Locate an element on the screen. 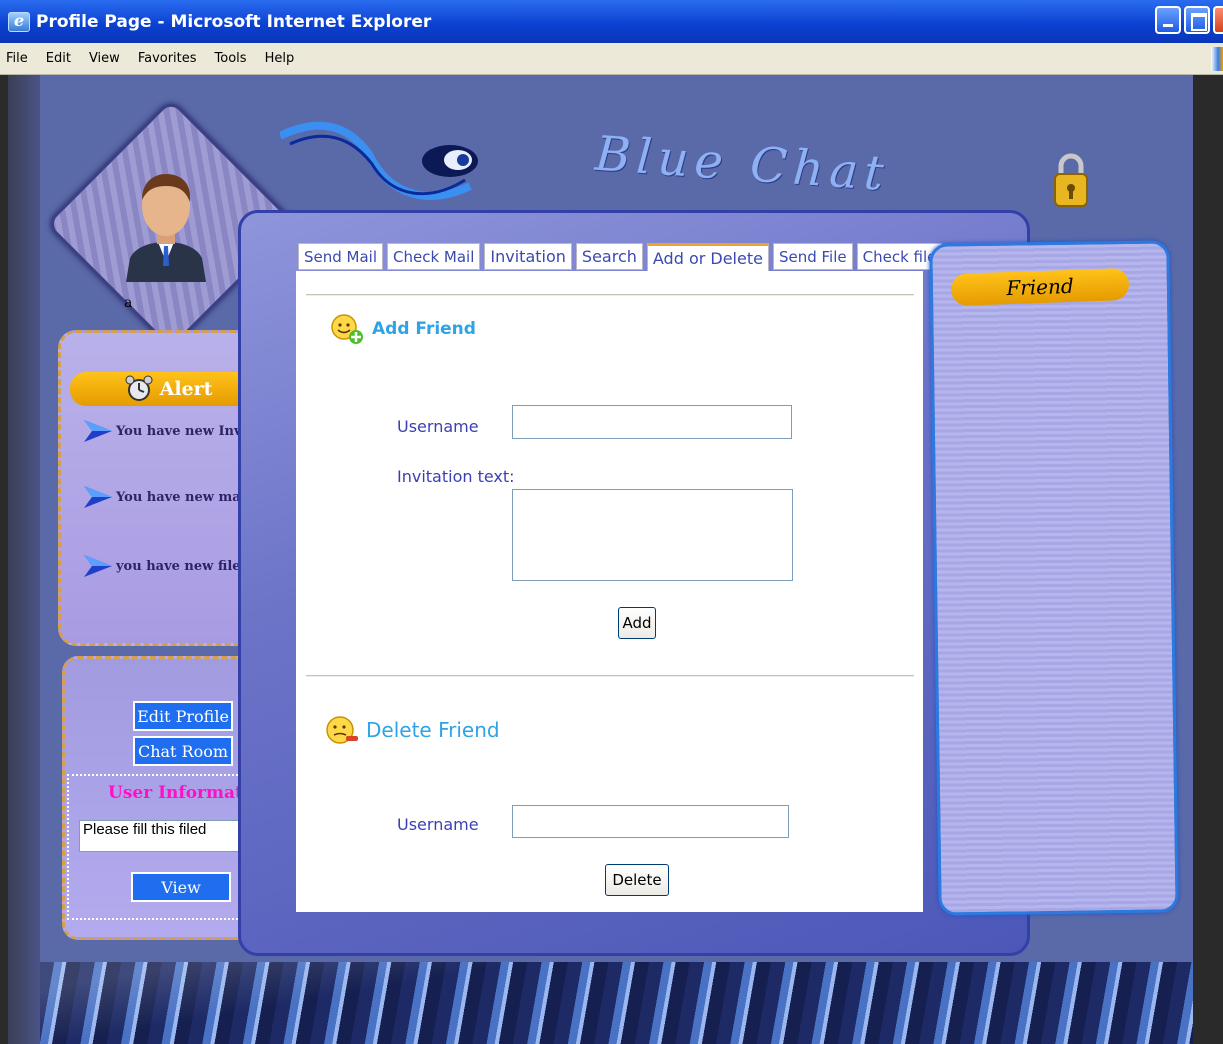  alert-header: Alert is located at coordinates (168, 389).